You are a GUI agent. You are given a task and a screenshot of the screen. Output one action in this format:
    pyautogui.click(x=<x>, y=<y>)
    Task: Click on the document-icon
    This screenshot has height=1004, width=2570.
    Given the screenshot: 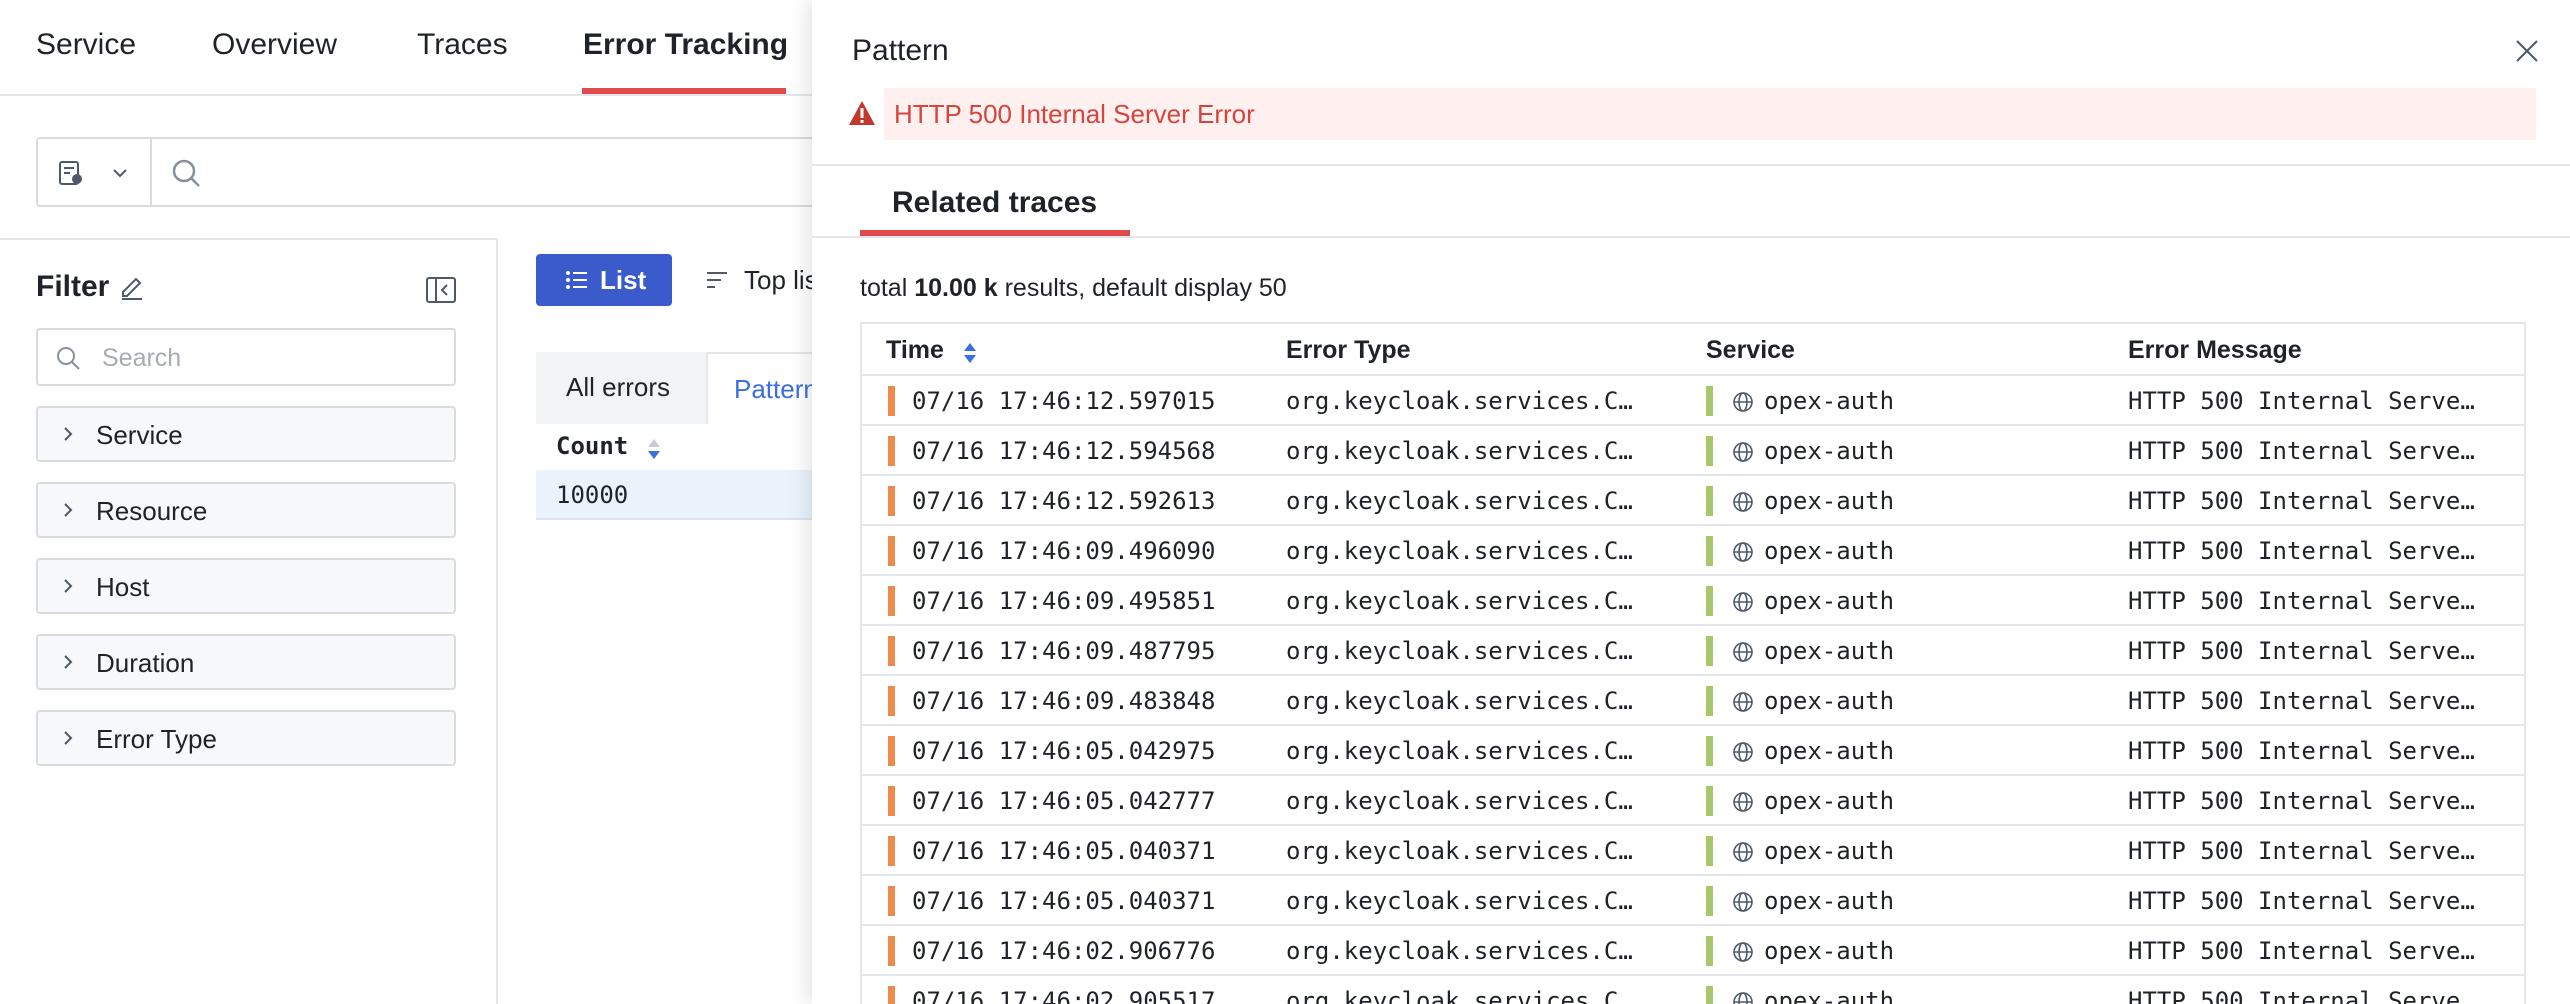 What is the action you would take?
    pyautogui.click(x=70, y=173)
    